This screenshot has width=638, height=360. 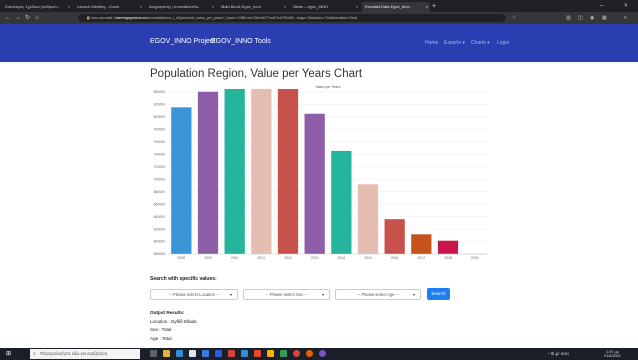 I want to click on extension-icon: ▦, so click(x=604, y=18).